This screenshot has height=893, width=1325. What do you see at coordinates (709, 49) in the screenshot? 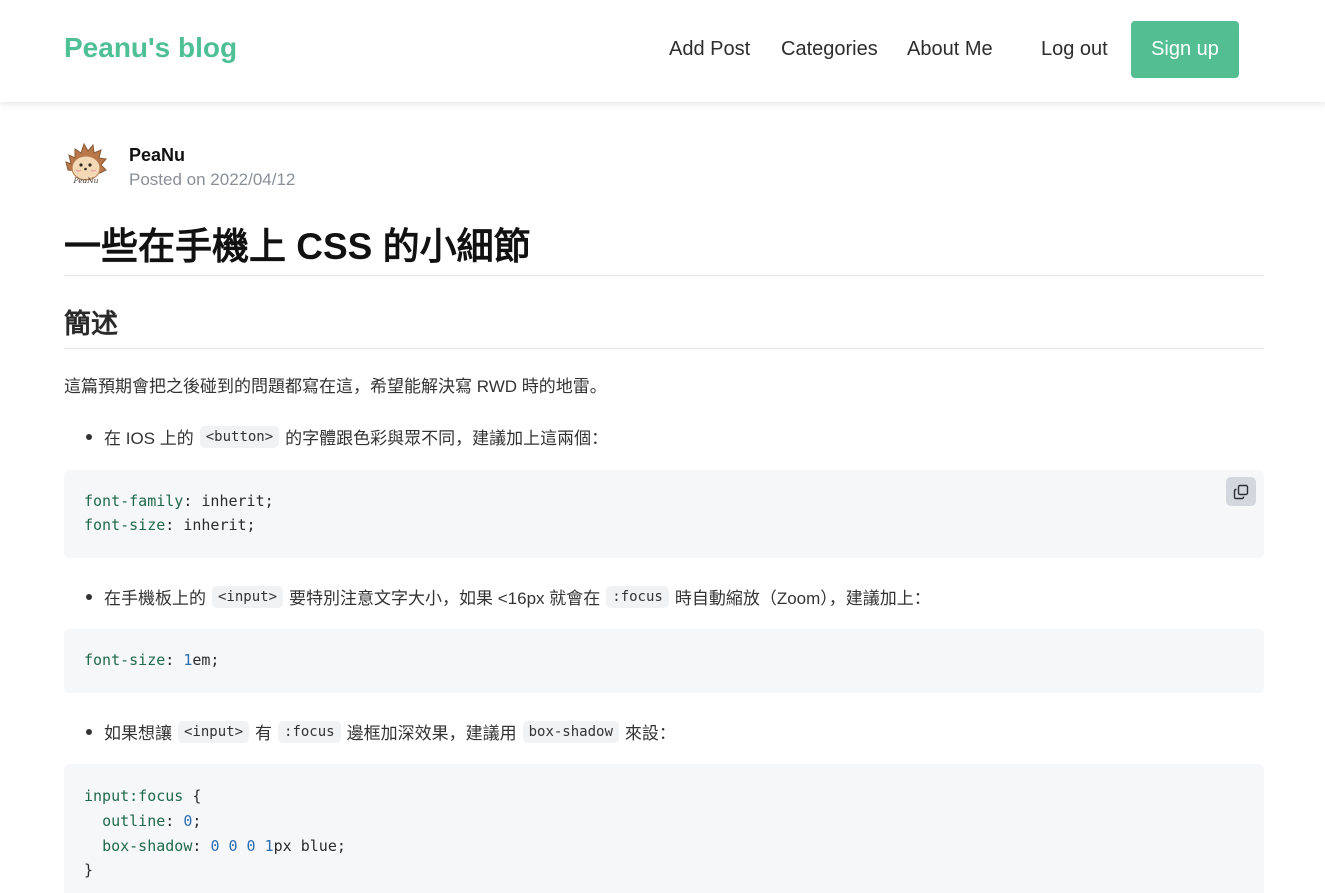
I see `nav-add-post: Add Post` at bounding box center [709, 49].